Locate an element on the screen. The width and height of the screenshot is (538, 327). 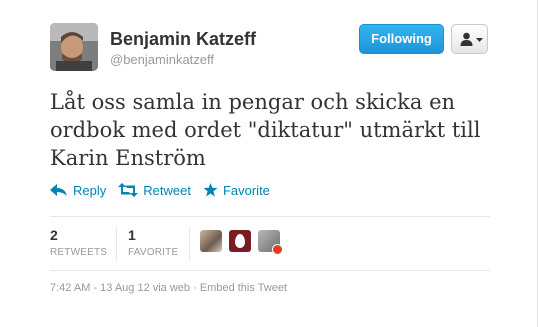
caret-down-icon is located at coordinates (479, 40).